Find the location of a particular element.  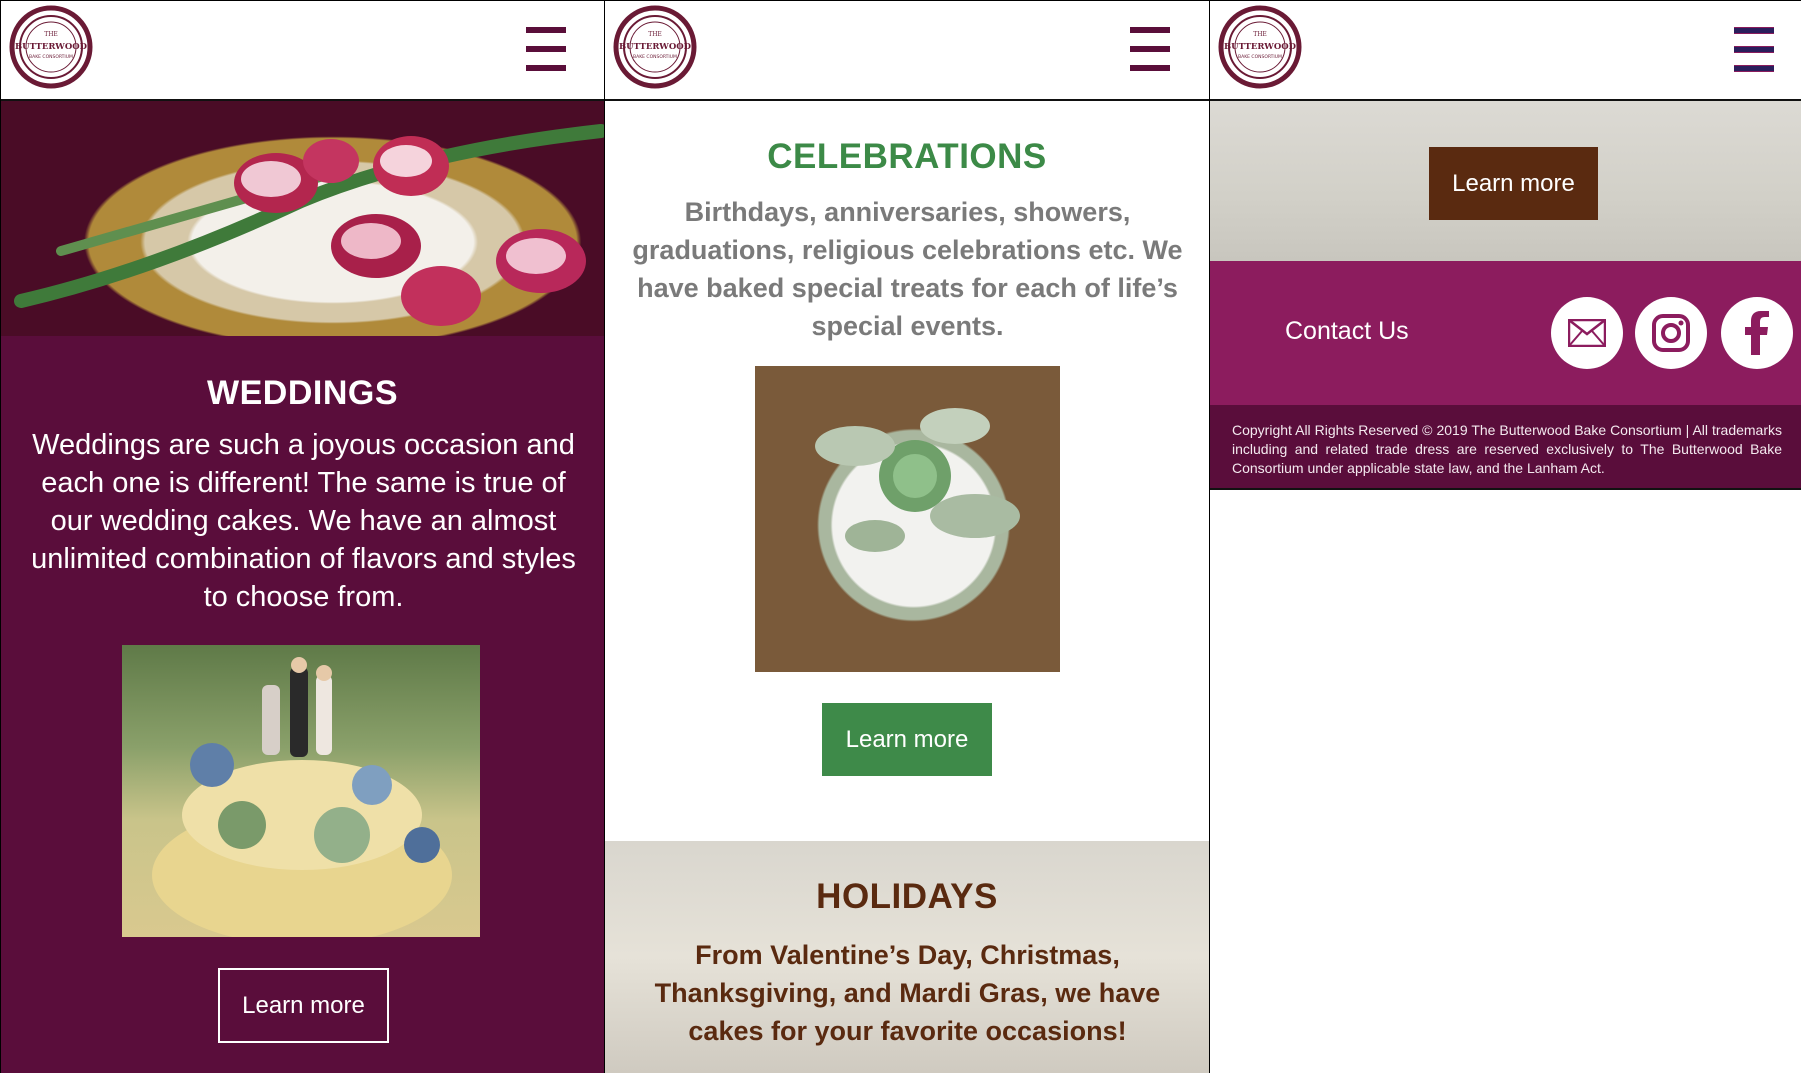

weddings-title: WEDDINGS is located at coordinates (302, 393).